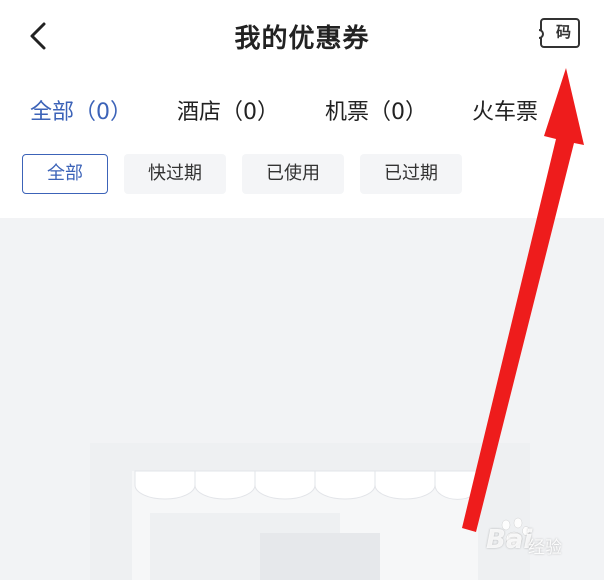 This screenshot has width=604, height=580. What do you see at coordinates (545, 548) in the screenshot?
I see `watermark-sub: 经验` at bounding box center [545, 548].